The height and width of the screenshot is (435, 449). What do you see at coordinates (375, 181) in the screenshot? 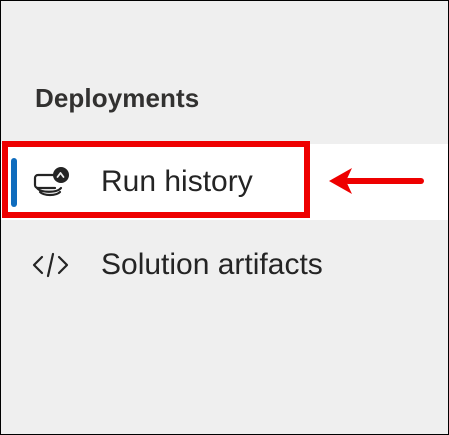
I see `left-arrow-icon` at bounding box center [375, 181].